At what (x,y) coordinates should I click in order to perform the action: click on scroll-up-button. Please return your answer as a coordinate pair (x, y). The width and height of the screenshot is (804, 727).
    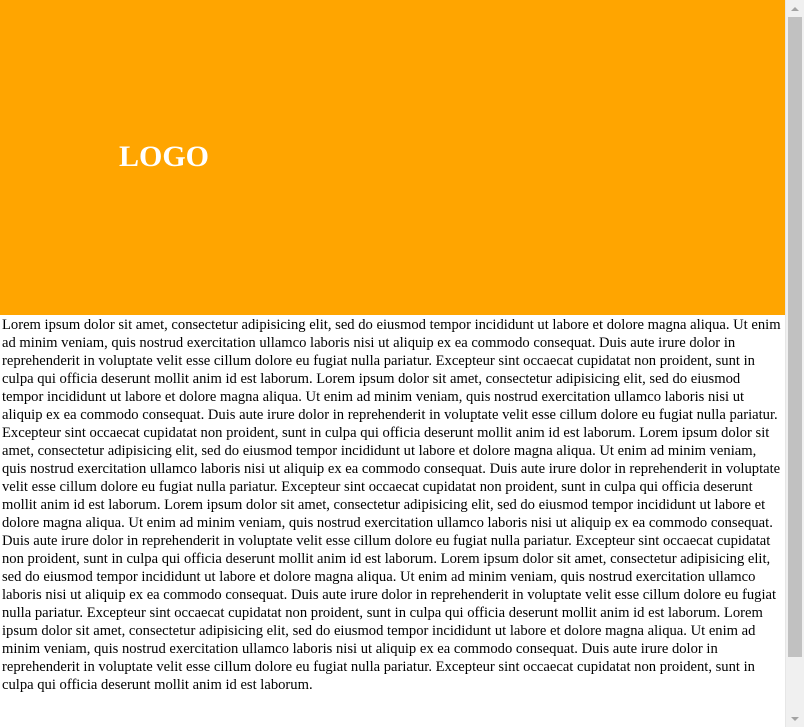
    Looking at the image, I should click on (795, 8).